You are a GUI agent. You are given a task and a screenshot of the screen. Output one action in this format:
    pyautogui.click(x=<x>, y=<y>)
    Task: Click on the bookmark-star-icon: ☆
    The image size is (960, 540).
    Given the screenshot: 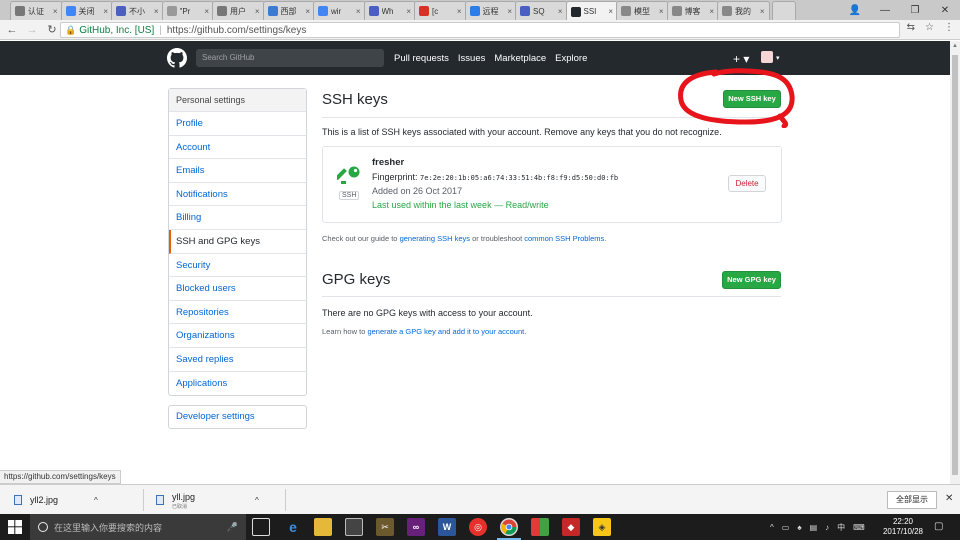 What is the action you would take?
    pyautogui.click(x=929, y=27)
    